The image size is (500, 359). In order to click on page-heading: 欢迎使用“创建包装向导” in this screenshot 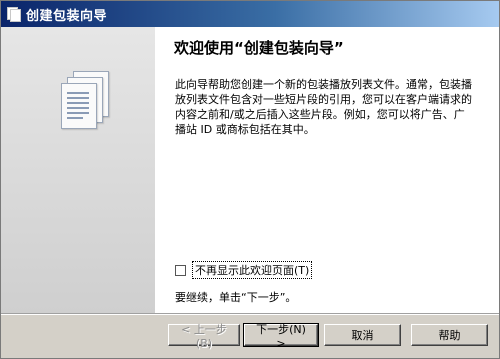, I will do `click(259, 48)`.